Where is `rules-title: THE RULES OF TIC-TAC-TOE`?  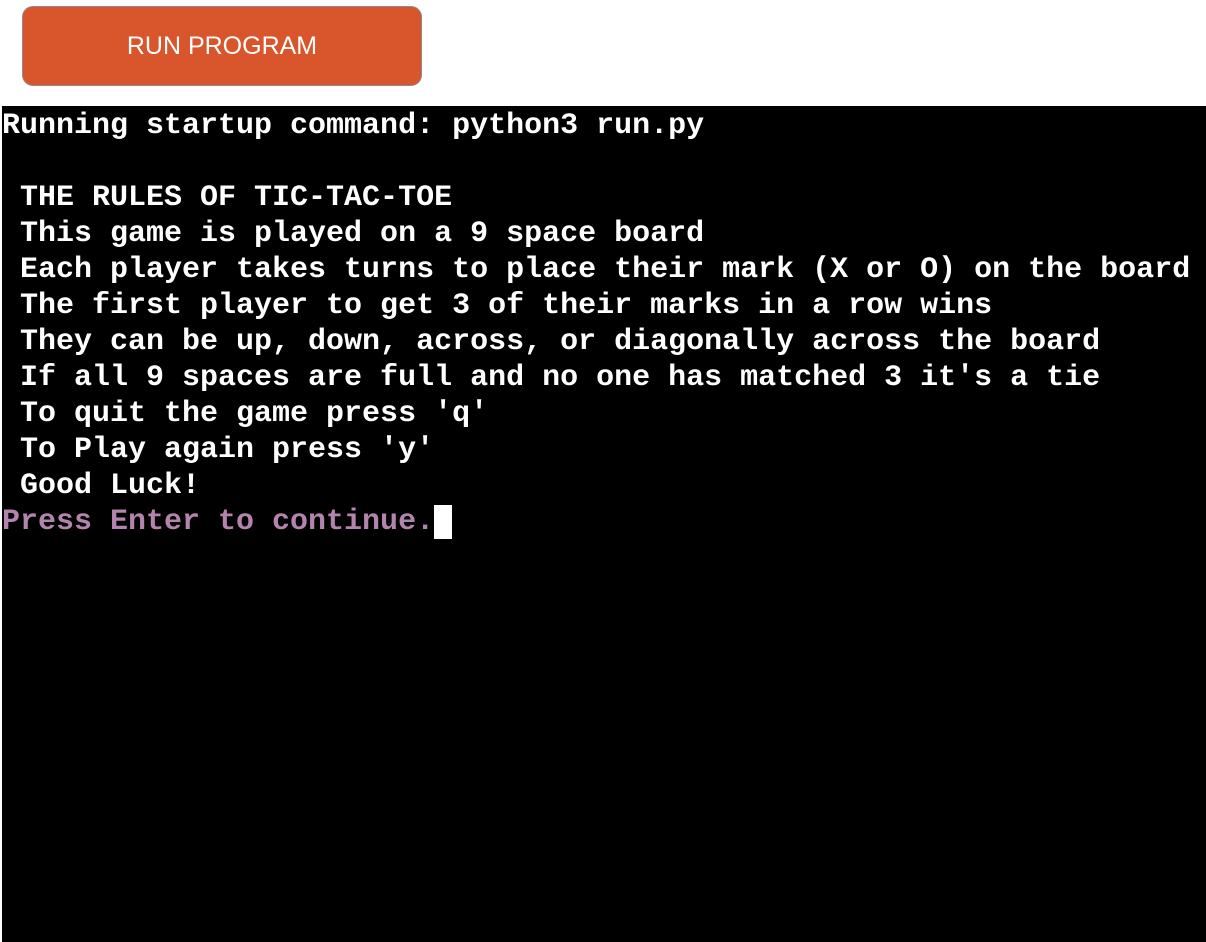
rules-title: THE RULES OF TIC-TAC-TOE is located at coordinates (227, 198).